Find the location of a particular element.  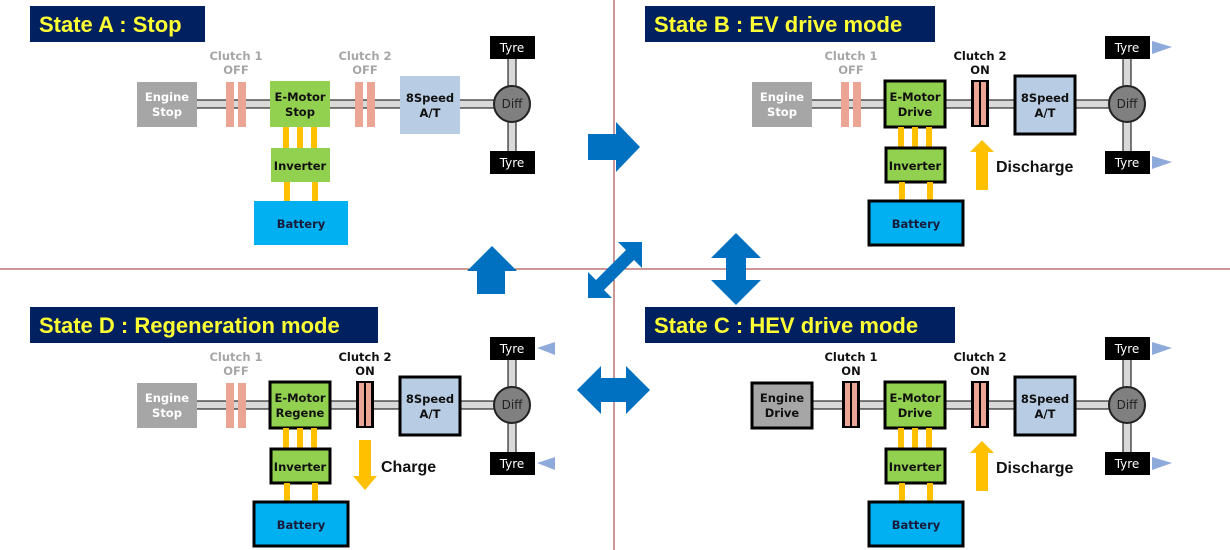

state-title: State B : EV drive mode is located at coordinates (790, 24).